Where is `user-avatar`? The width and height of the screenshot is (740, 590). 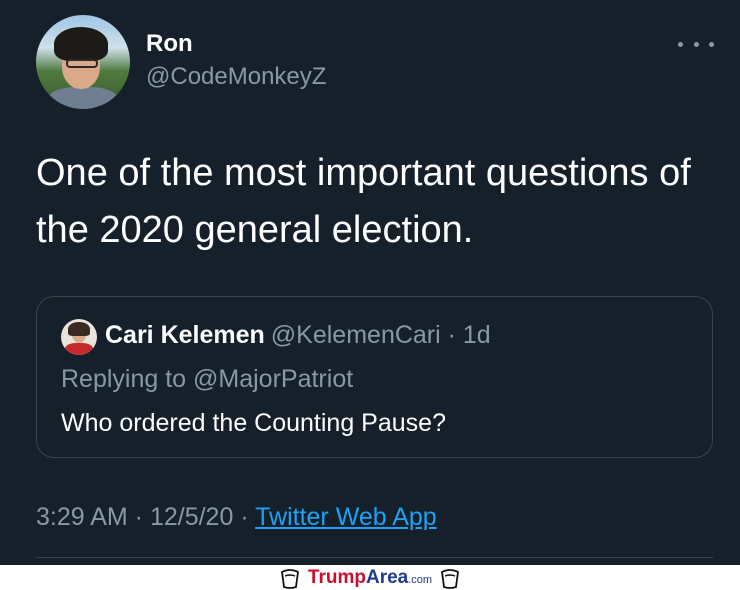 user-avatar is located at coordinates (83, 62).